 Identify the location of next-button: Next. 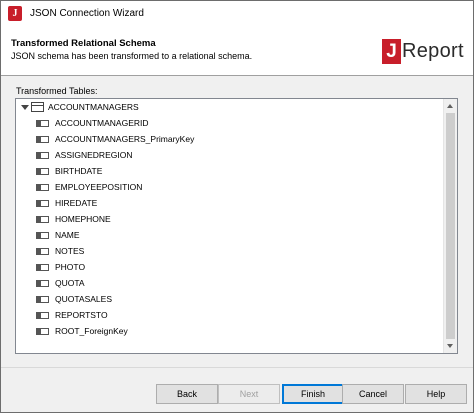
(249, 394).